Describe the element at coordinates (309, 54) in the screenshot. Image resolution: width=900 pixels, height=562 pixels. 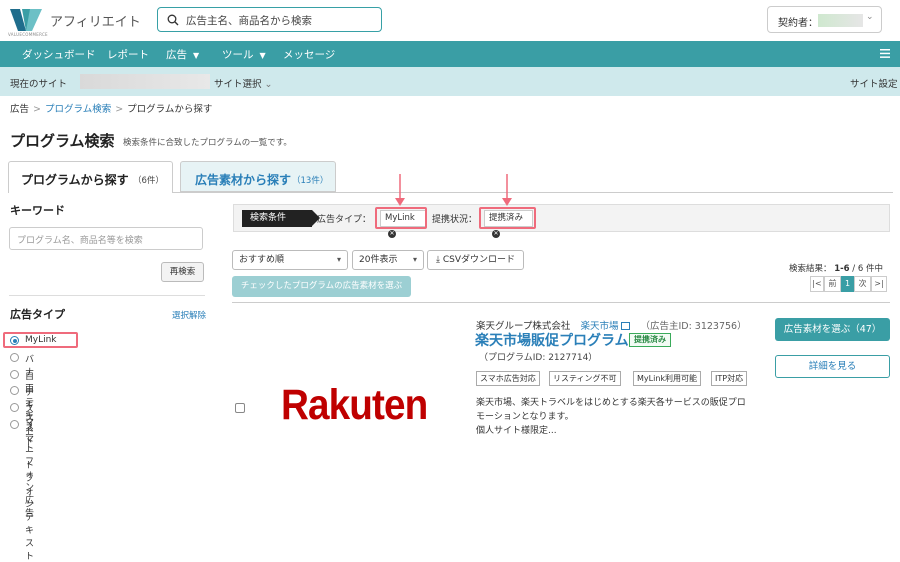
I see `nav-messages: メッセージ` at that location.